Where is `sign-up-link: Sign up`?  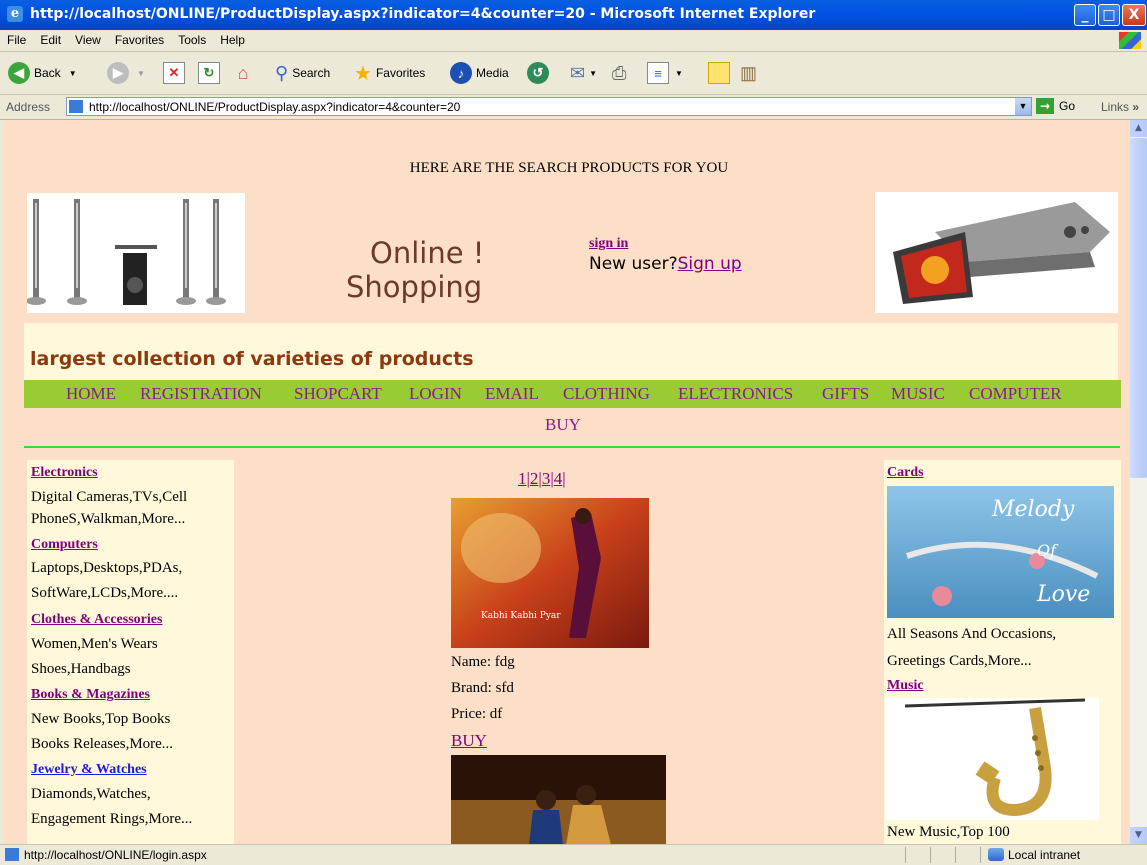 sign-up-link: Sign up is located at coordinates (710, 264).